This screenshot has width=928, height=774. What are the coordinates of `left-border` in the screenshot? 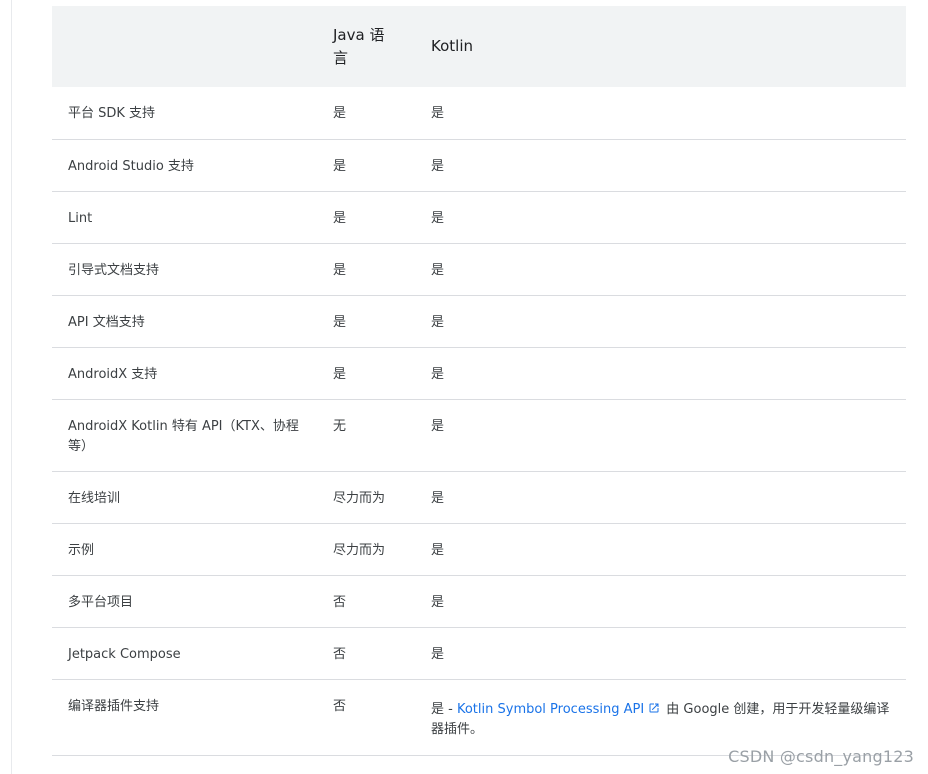 It's located at (11, 387).